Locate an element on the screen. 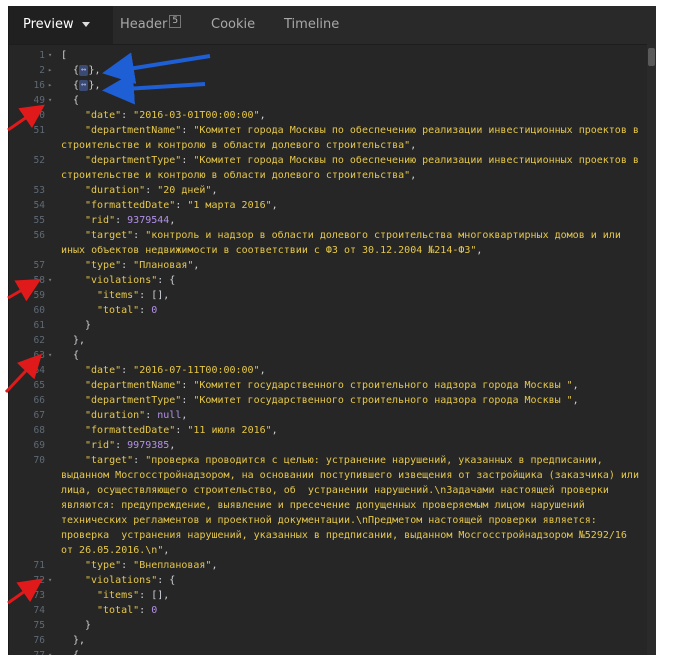  line-number: 62 is located at coordinates (39, 340).